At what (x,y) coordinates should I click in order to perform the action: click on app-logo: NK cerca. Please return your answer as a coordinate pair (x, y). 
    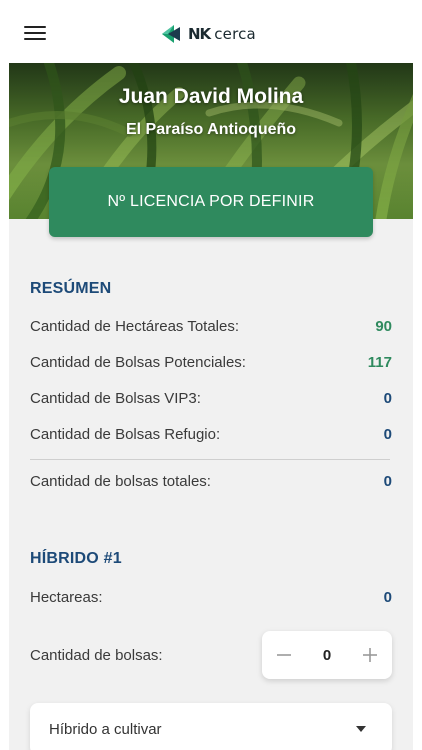
    Looking at the image, I should click on (208, 34).